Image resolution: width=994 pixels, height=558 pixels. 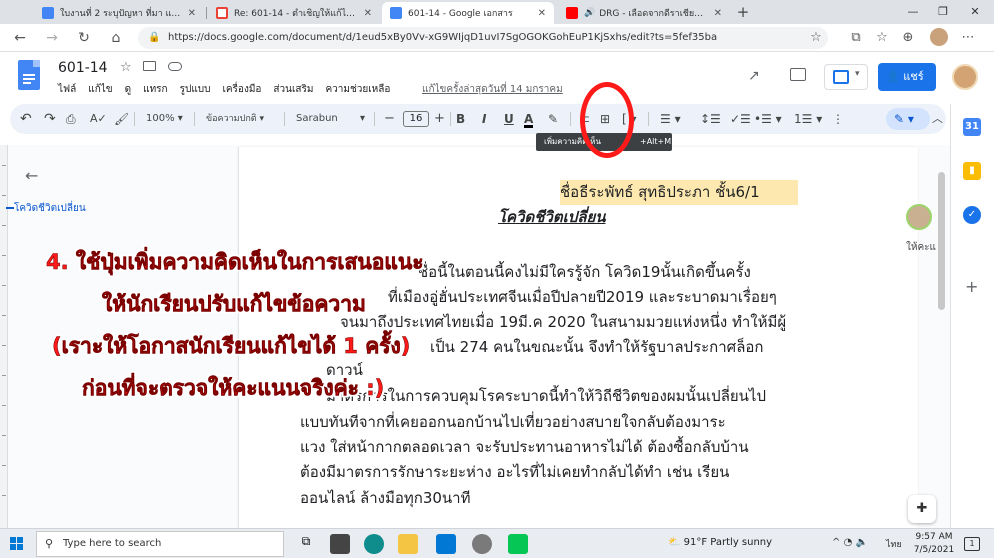 What do you see at coordinates (149, 66) in the screenshot?
I see `move-folder-icon` at bounding box center [149, 66].